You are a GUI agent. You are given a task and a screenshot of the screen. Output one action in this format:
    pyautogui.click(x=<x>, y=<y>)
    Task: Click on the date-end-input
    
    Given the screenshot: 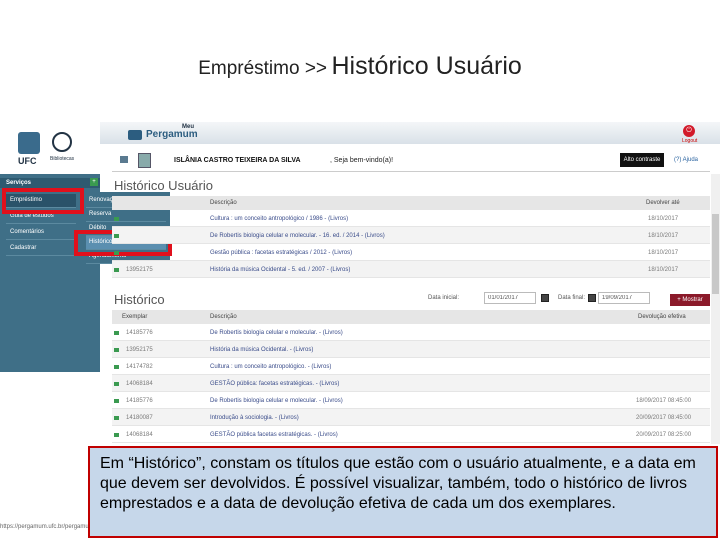 What is the action you would take?
    pyautogui.click(x=624, y=298)
    